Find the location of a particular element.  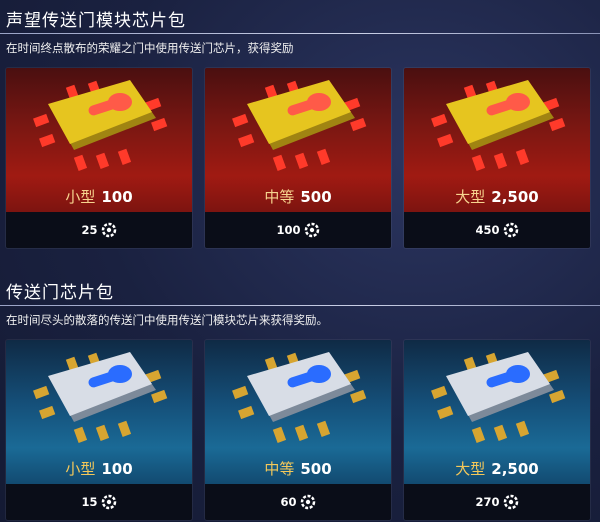

price-button: 15 is located at coordinates (99, 502).